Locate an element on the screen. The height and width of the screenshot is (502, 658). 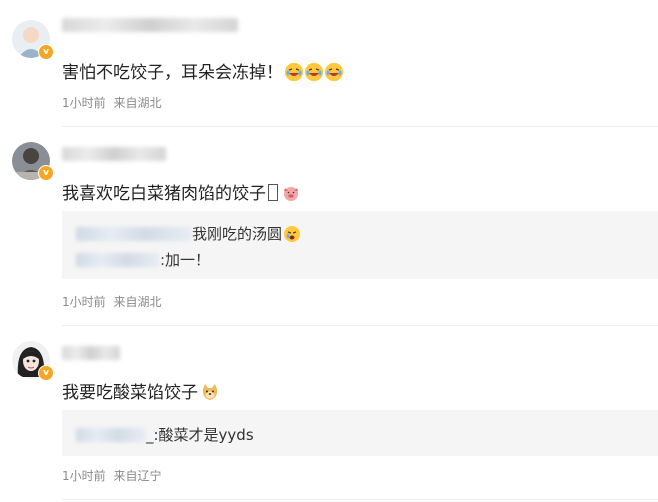
comment-text: 害怕不吃饺子，耳朵会冻掉！ is located at coordinates (202, 70).